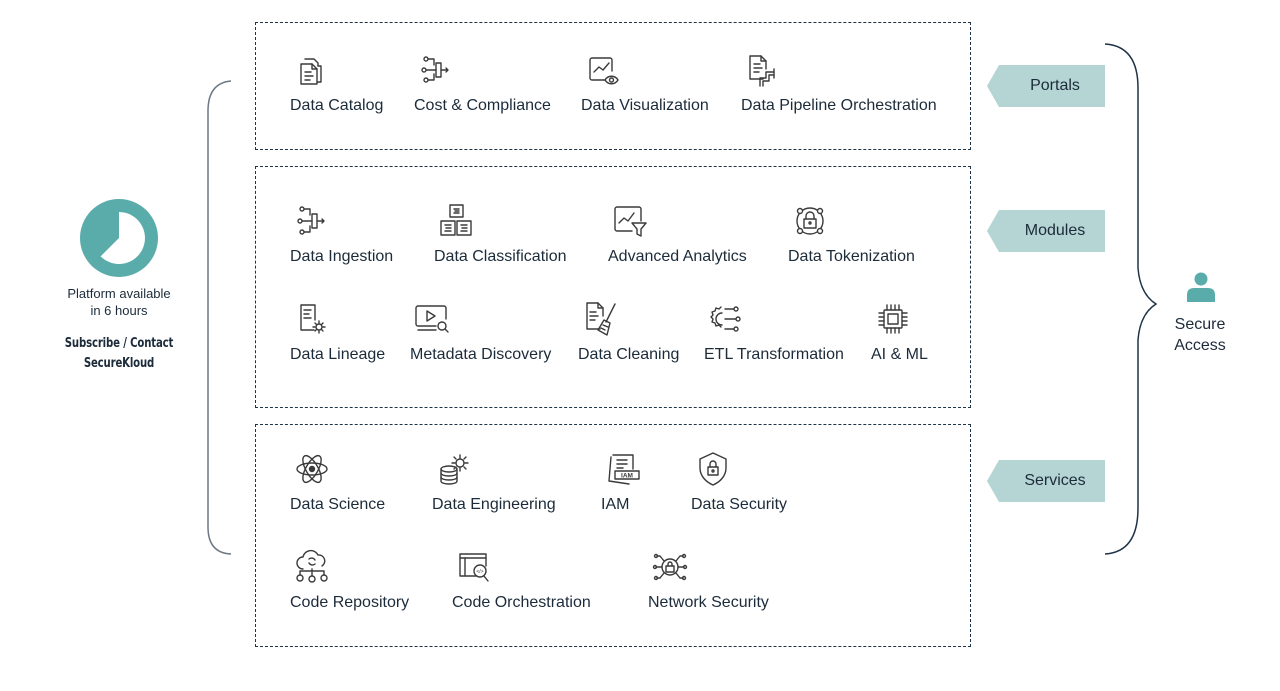  Describe the element at coordinates (627, 476) in the screenshot. I see `svg-text: IAM` at that location.